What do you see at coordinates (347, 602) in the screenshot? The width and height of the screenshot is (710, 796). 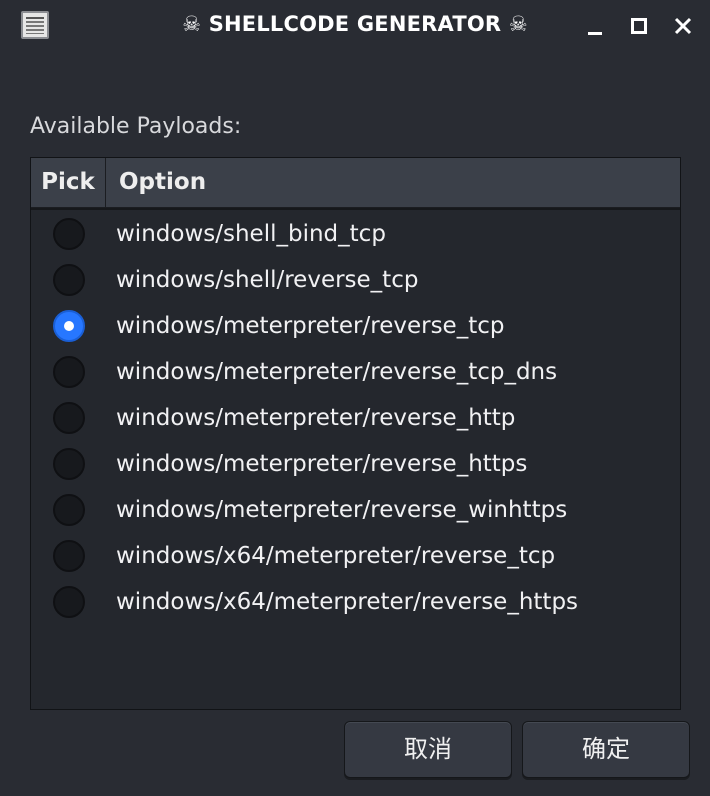 I see `payload-option-label: windows/x64/meterpreter/reverse_https` at bounding box center [347, 602].